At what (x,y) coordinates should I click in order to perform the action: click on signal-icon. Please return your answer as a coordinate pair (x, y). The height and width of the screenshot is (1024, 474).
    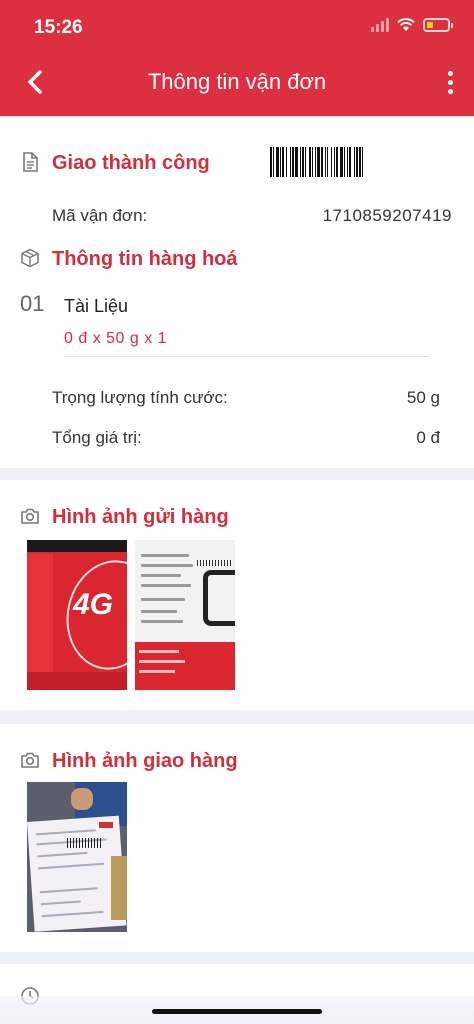
    Looking at the image, I should click on (380, 25).